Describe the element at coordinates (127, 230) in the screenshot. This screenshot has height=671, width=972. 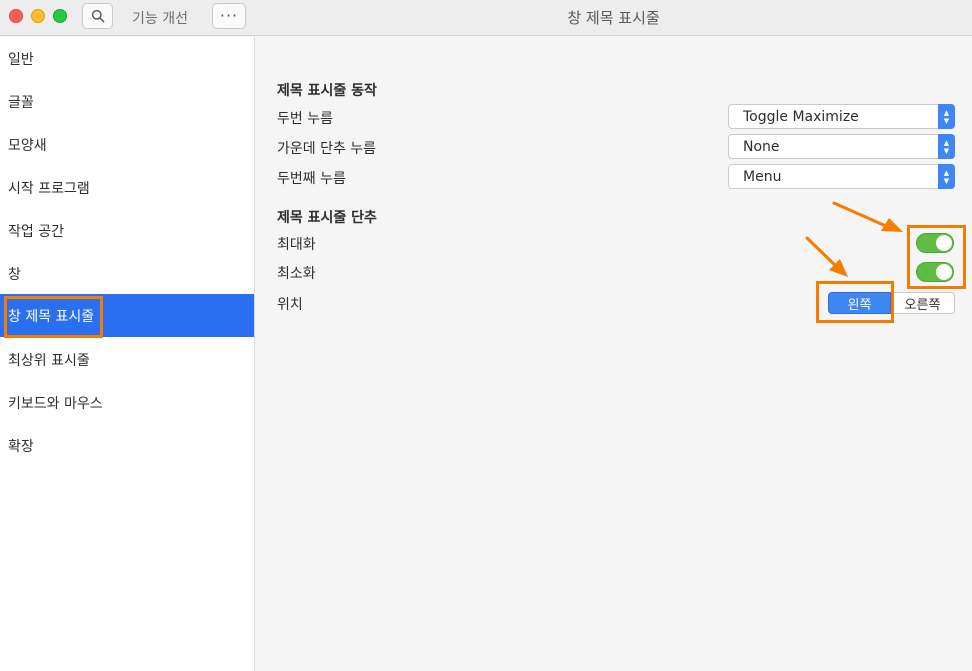
I see `sidebar-item-workspaces: 작업 공간` at that location.